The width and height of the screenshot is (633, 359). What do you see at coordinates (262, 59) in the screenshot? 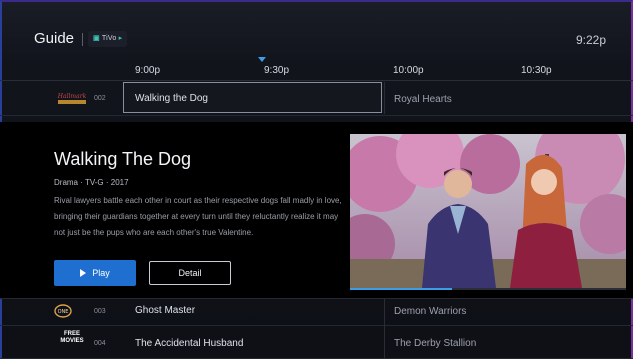
I see `current-time-marker-icon` at bounding box center [262, 59].